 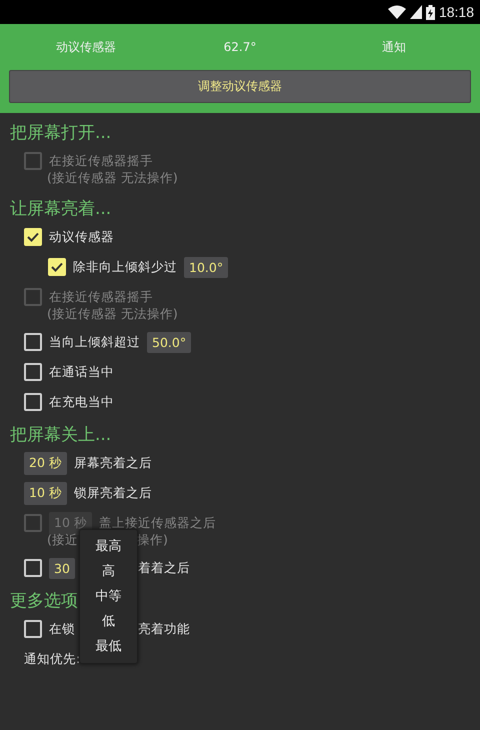 What do you see at coordinates (81, 237) in the screenshot?
I see `option-label: 动议传感器` at bounding box center [81, 237].